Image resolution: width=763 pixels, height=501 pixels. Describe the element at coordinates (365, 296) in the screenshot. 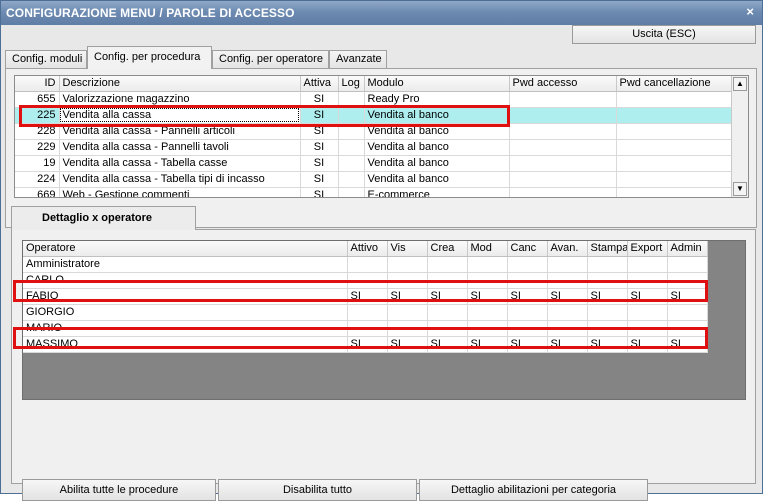

I see `table-row: FABIO SI SI SI SI SI SI SI SI SI` at that location.